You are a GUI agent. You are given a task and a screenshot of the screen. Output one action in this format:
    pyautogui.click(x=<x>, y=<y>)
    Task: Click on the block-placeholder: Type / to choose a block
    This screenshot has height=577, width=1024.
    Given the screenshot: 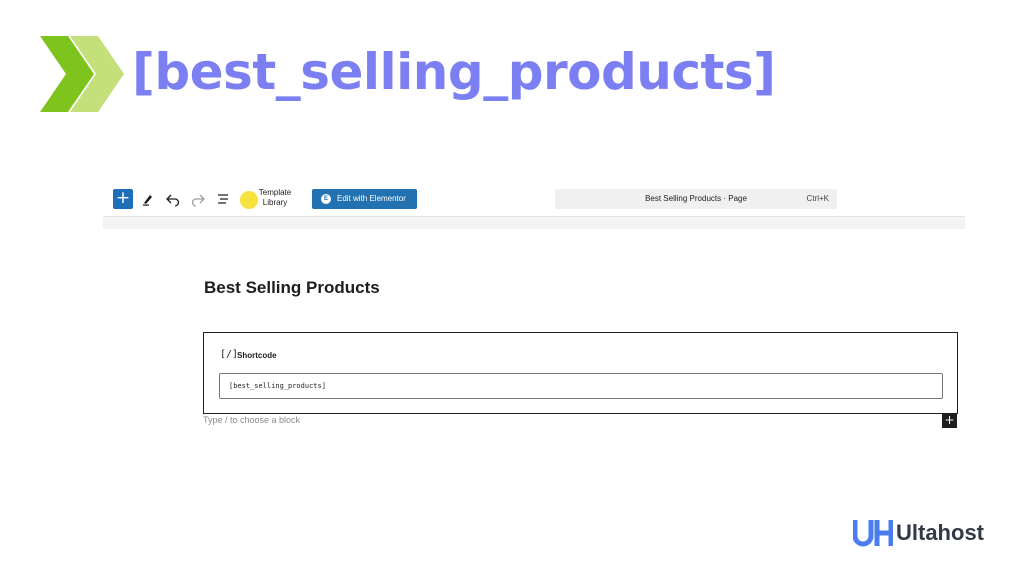 What is the action you would take?
    pyautogui.click(x=251, y=420)
    